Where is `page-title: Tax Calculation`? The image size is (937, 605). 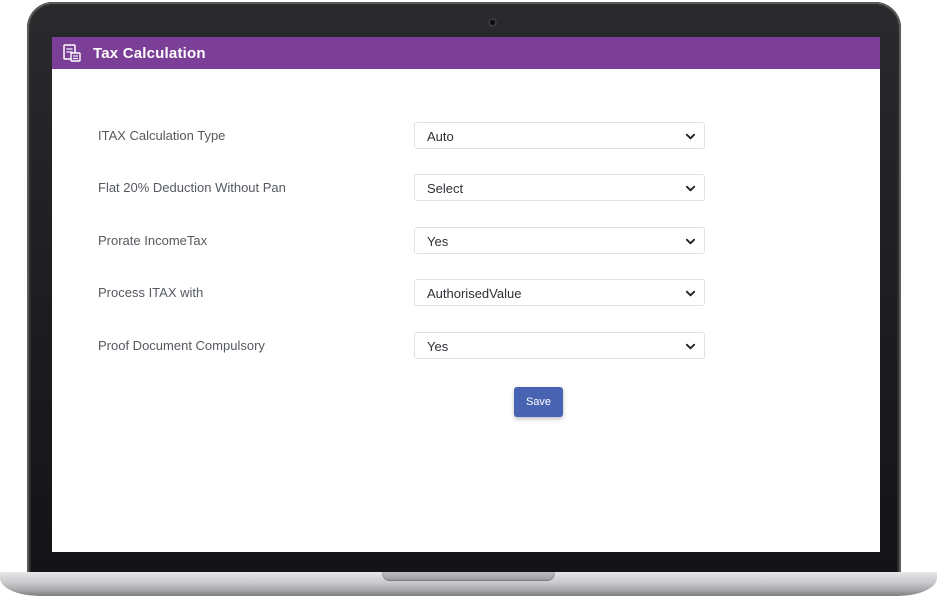
page-title: Tax Calculation is located at coordinates (149, 53).